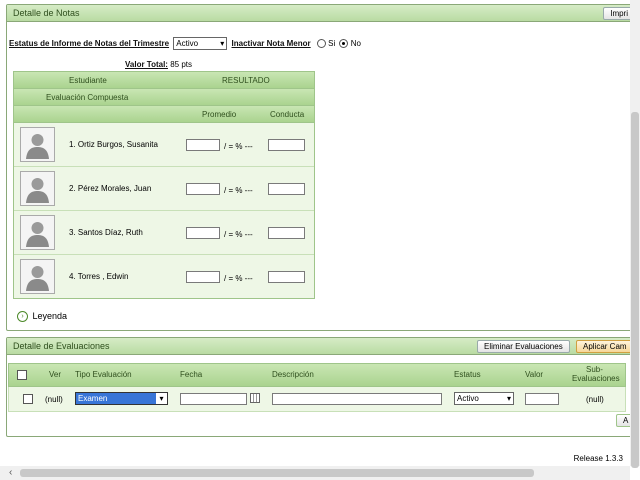 This screenshot has height=480, width=640. I want to click on col-tipo: Tipo Evaluación, so click(103, 374).